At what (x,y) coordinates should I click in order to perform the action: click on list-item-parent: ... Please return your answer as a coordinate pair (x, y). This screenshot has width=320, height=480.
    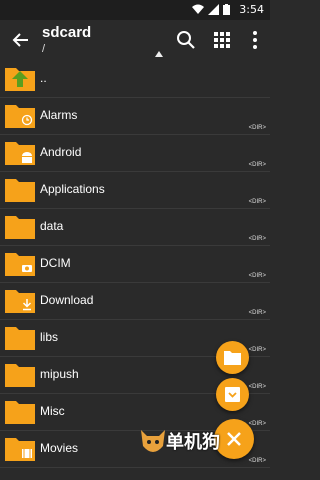
    Looking at the image, I should click on (135, 79).